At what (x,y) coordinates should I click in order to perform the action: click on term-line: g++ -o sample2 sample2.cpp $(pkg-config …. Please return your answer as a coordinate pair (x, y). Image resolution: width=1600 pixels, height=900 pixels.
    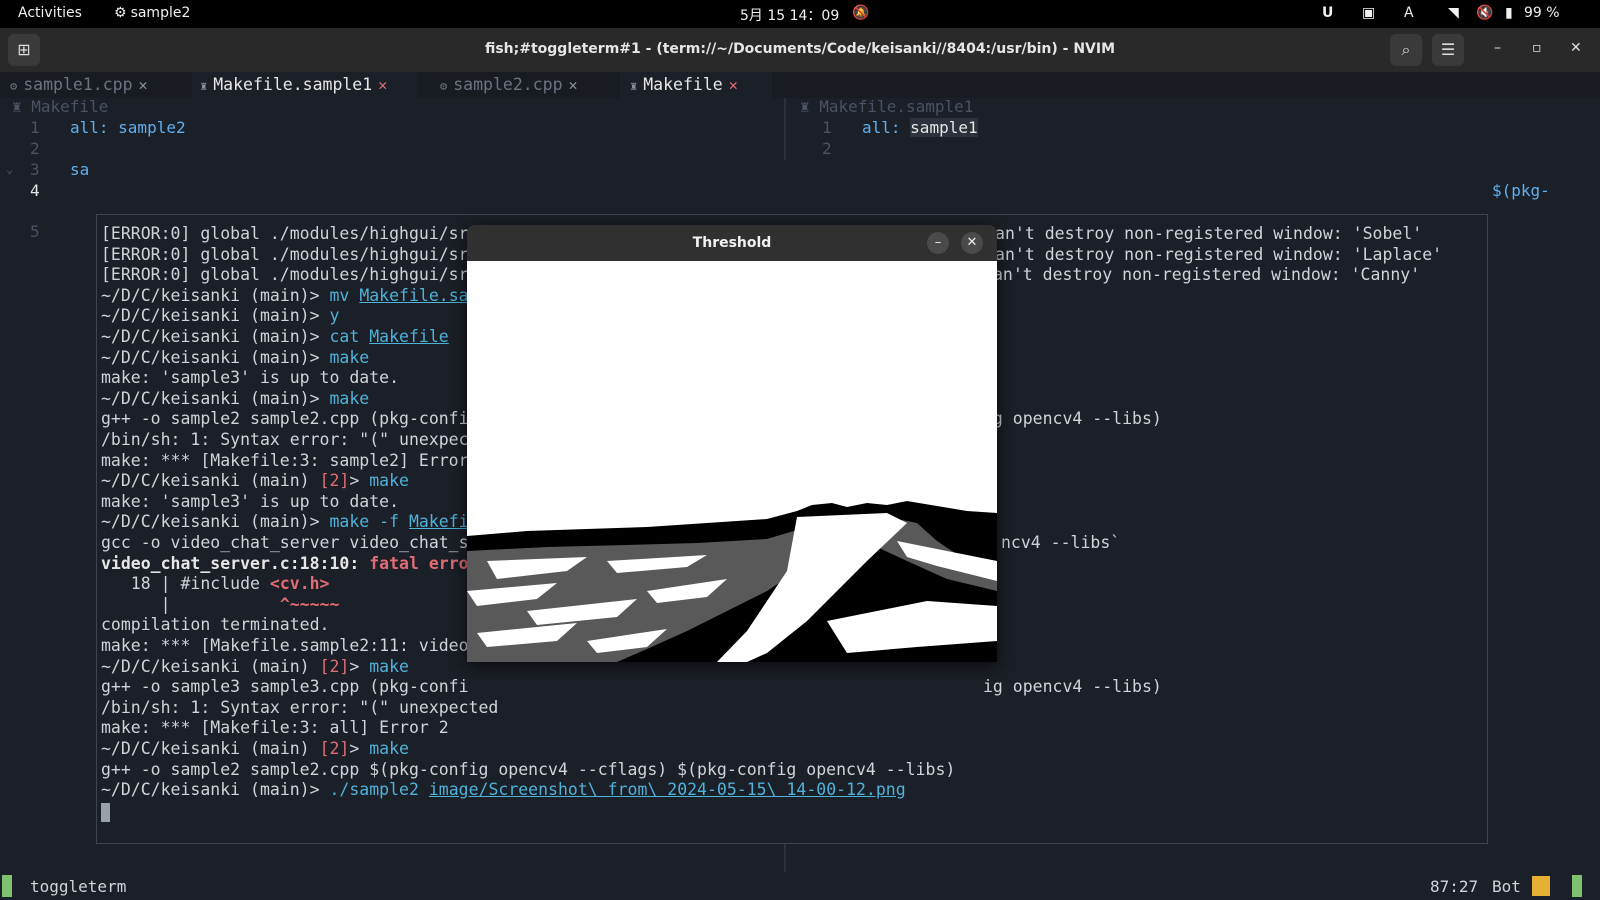
    Looking at the image, I should click on (528, 769).